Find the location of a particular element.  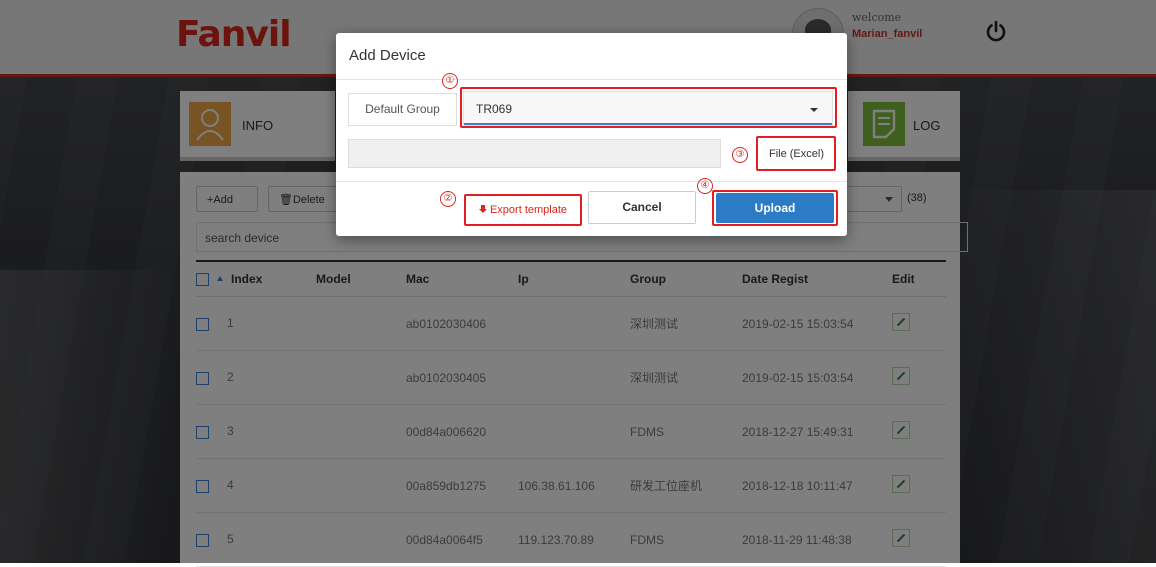

highlight-export-button is located at coordinates (523, 210).